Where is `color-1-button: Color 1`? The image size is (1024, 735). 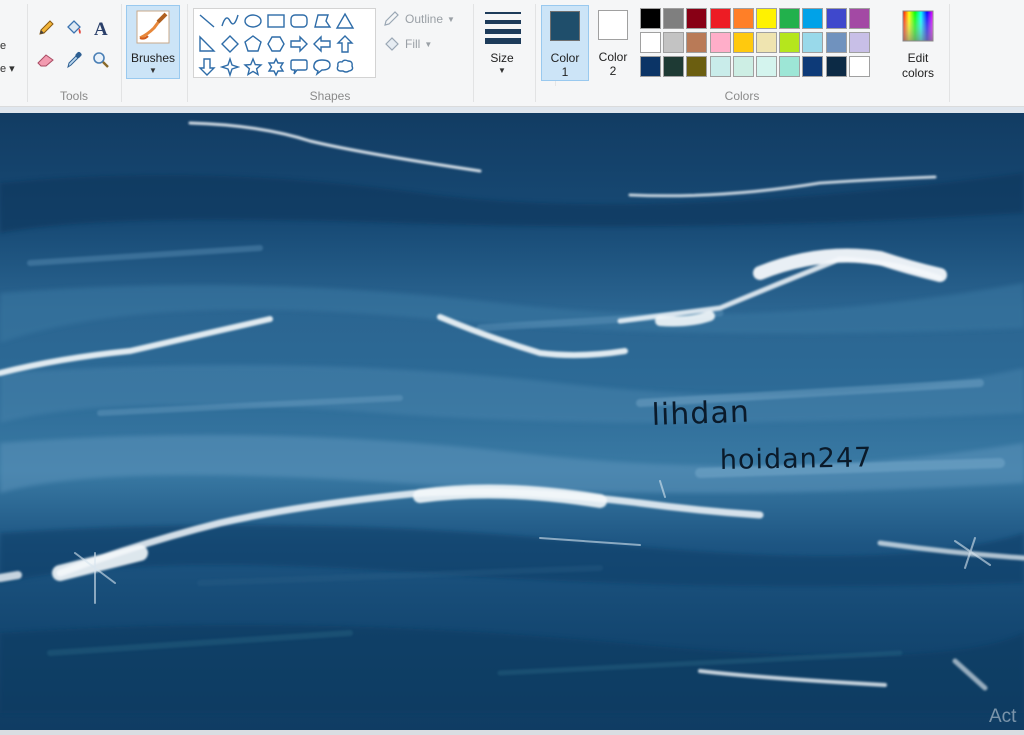 color-1-button: Color 1 is located at coordinates (565, 43).